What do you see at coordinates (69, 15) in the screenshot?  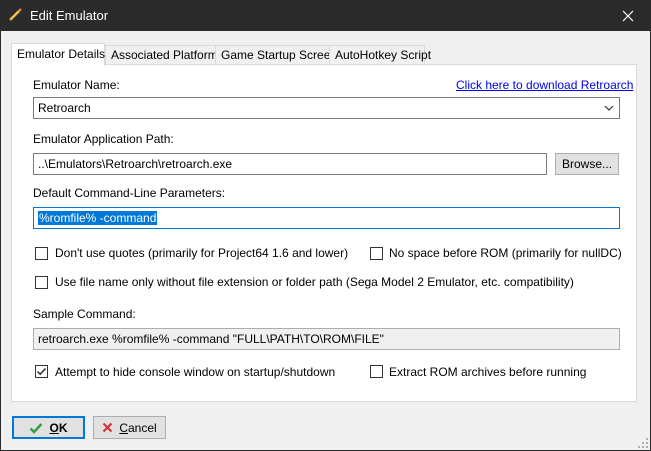 I see `window-title: Edit Emulator` at bounding box center [69, 15].